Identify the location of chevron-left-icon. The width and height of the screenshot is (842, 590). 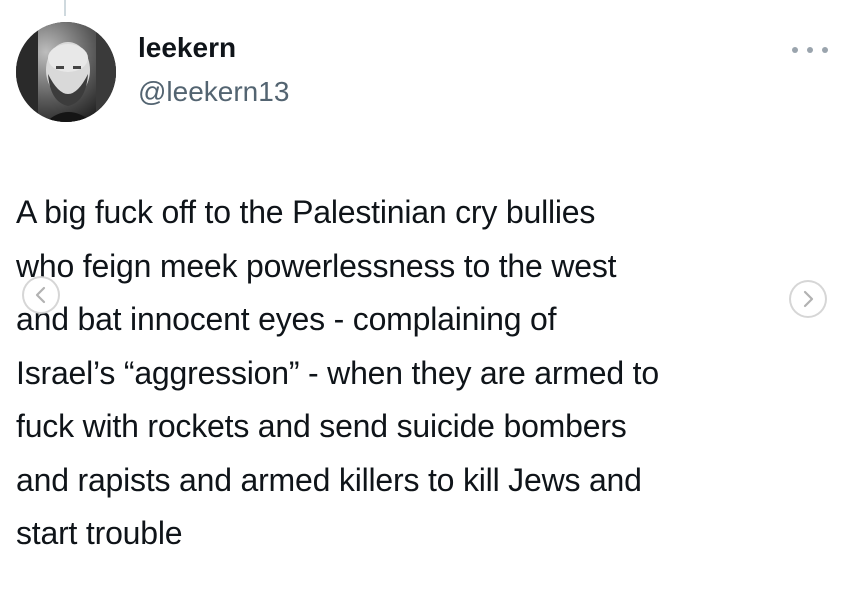
(40, 295).